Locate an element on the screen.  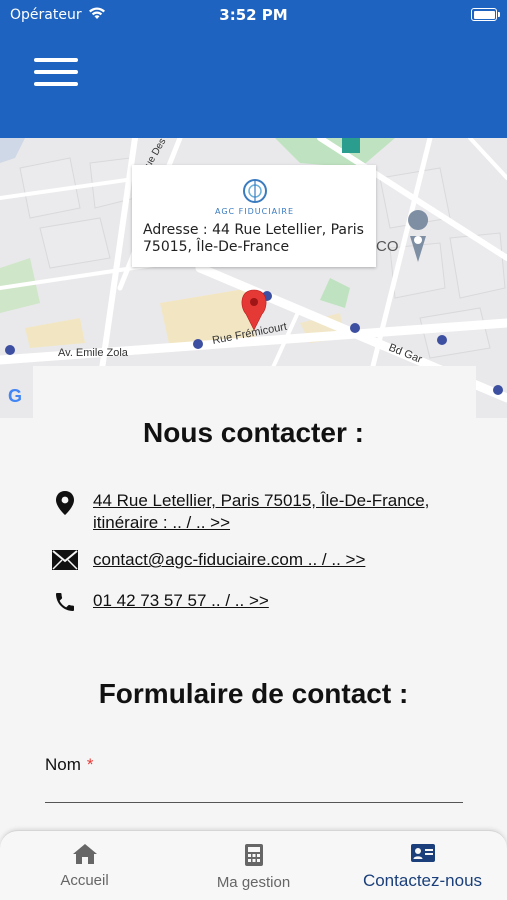
agc-logo-icon is located at coordinates (254, 191).